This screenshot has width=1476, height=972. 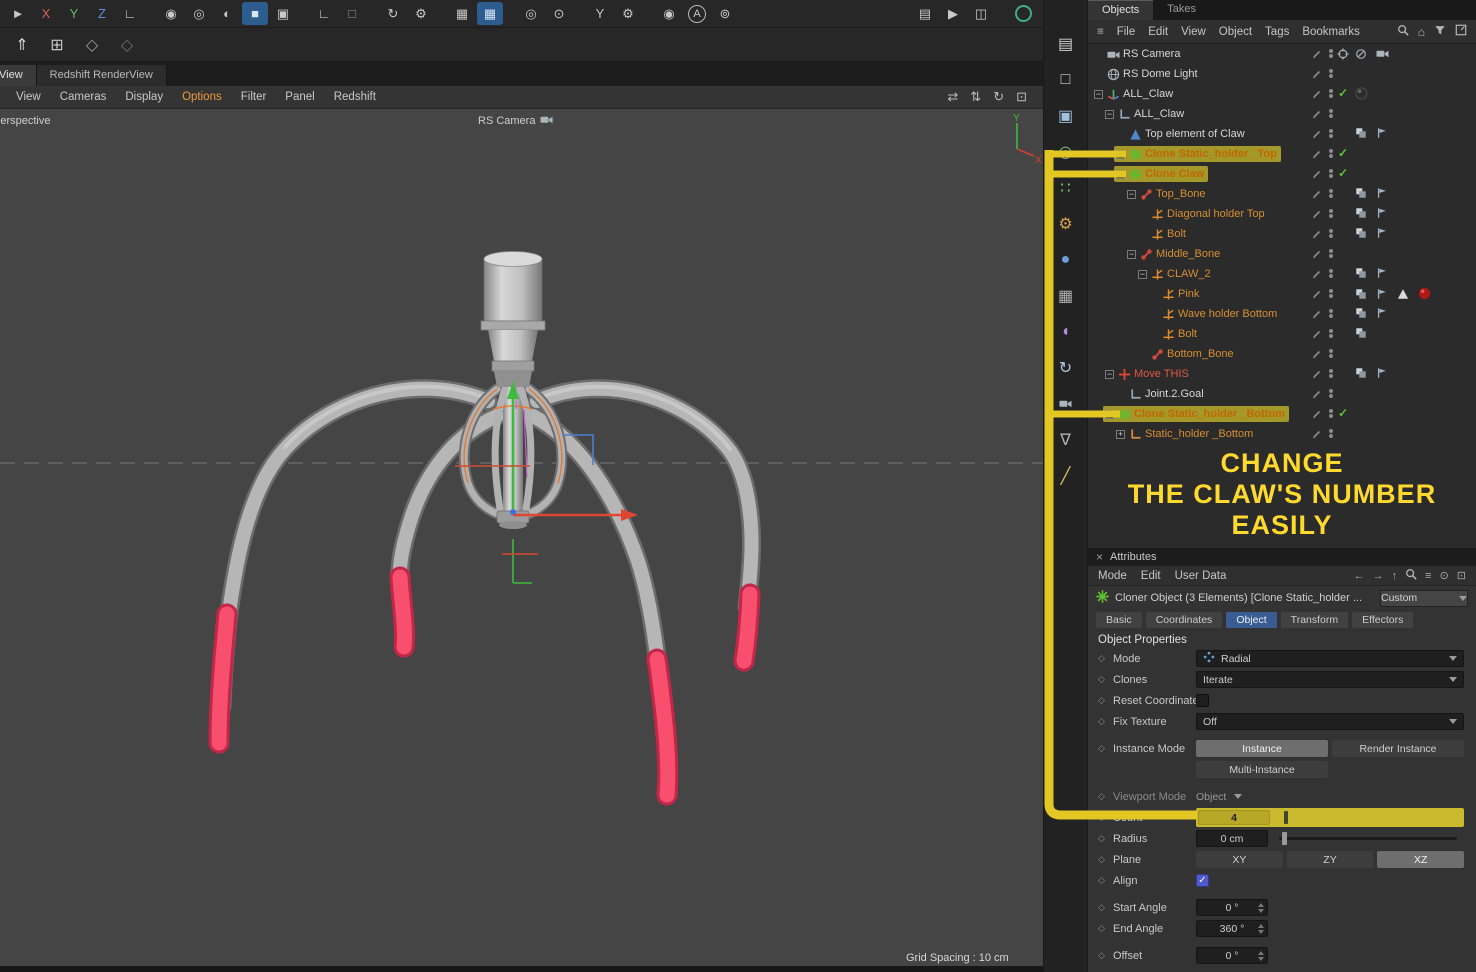 I want to click on attr-tab-effectors: Effectors, so click(x=1383, y=620).